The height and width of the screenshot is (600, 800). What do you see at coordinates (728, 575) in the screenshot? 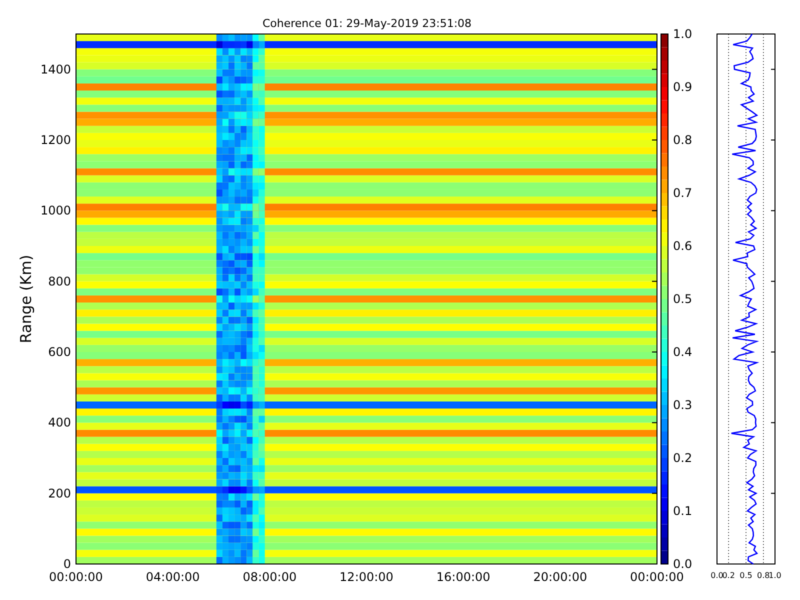
I see `profile-tick-label: 0.2` at bounding box center [728, 575].